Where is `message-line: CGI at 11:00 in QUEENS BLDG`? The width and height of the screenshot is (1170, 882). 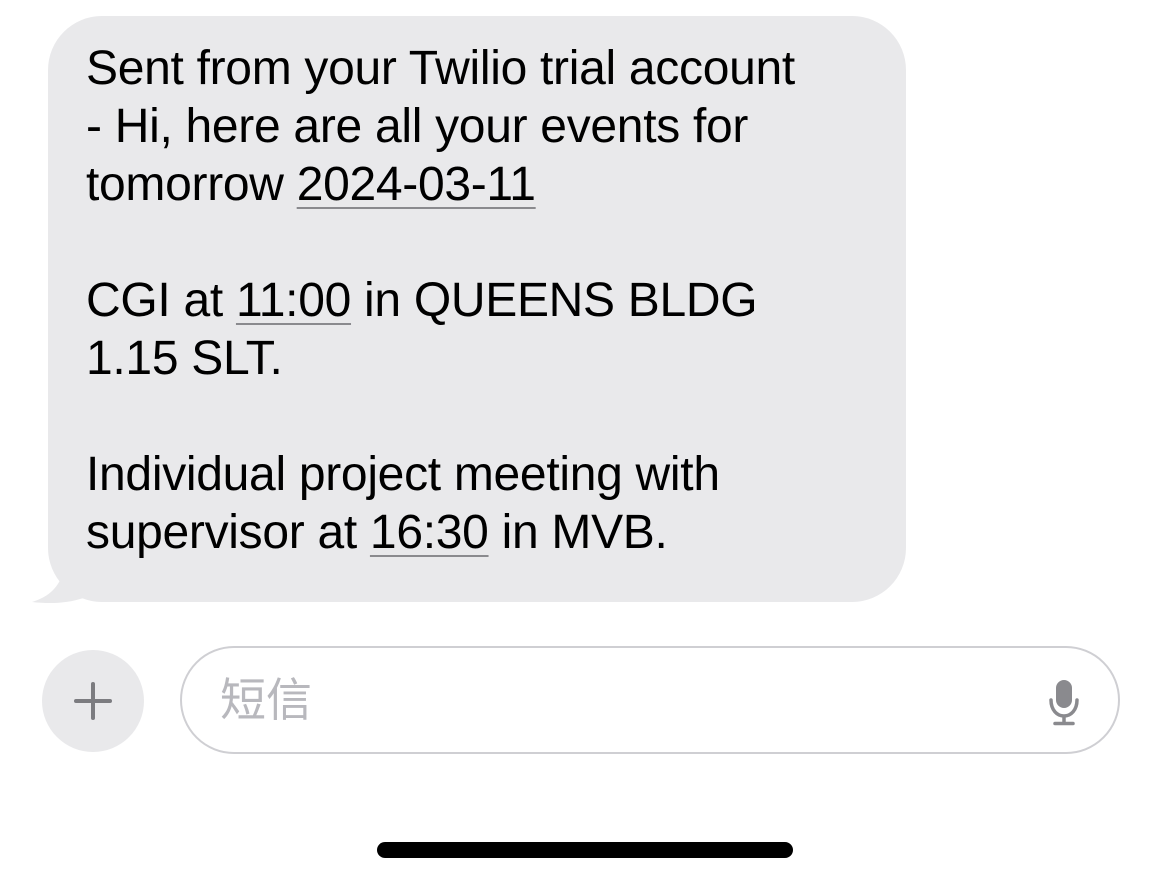 message-line: CGI at 11:00 in QUEENS BLDG is located at coordinates (422, 300).